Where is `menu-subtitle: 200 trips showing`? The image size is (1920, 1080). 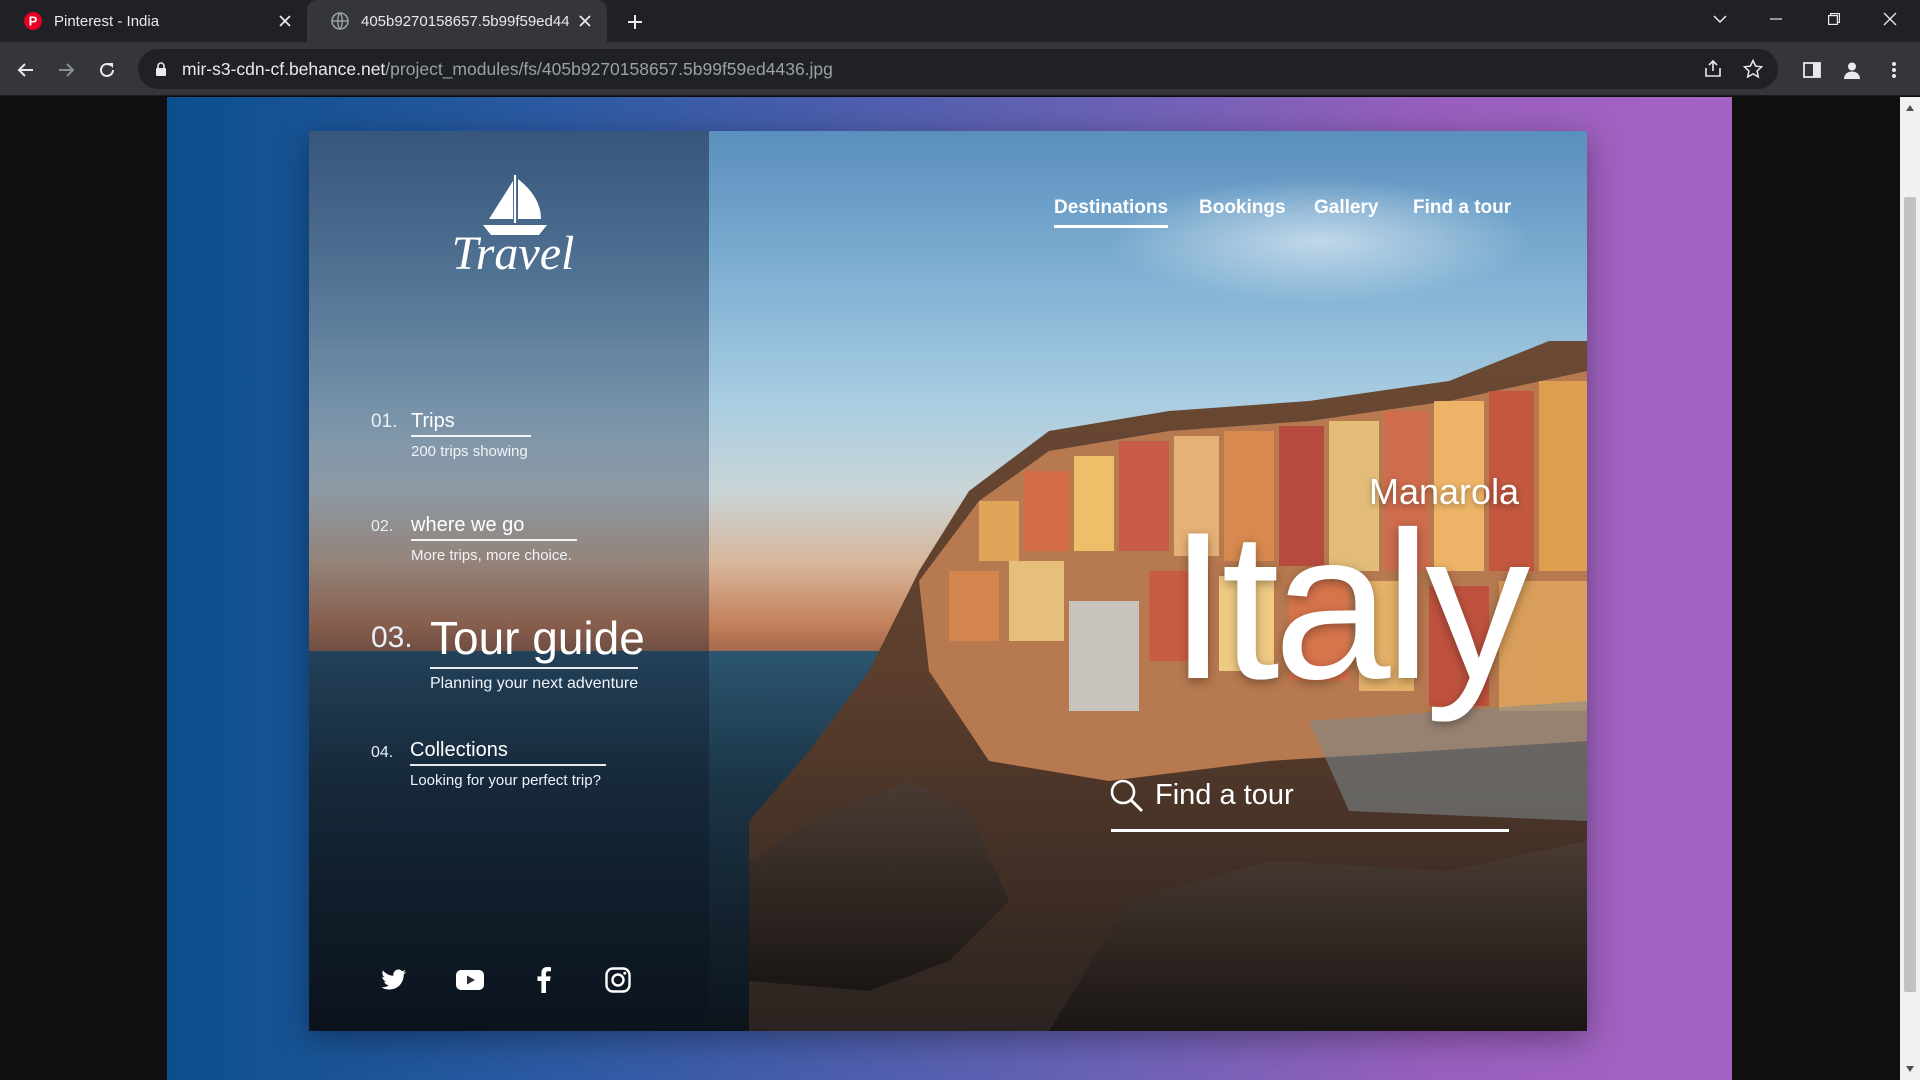 menu-subtitle: 200 trips showing is located at coordinates (469, 451).